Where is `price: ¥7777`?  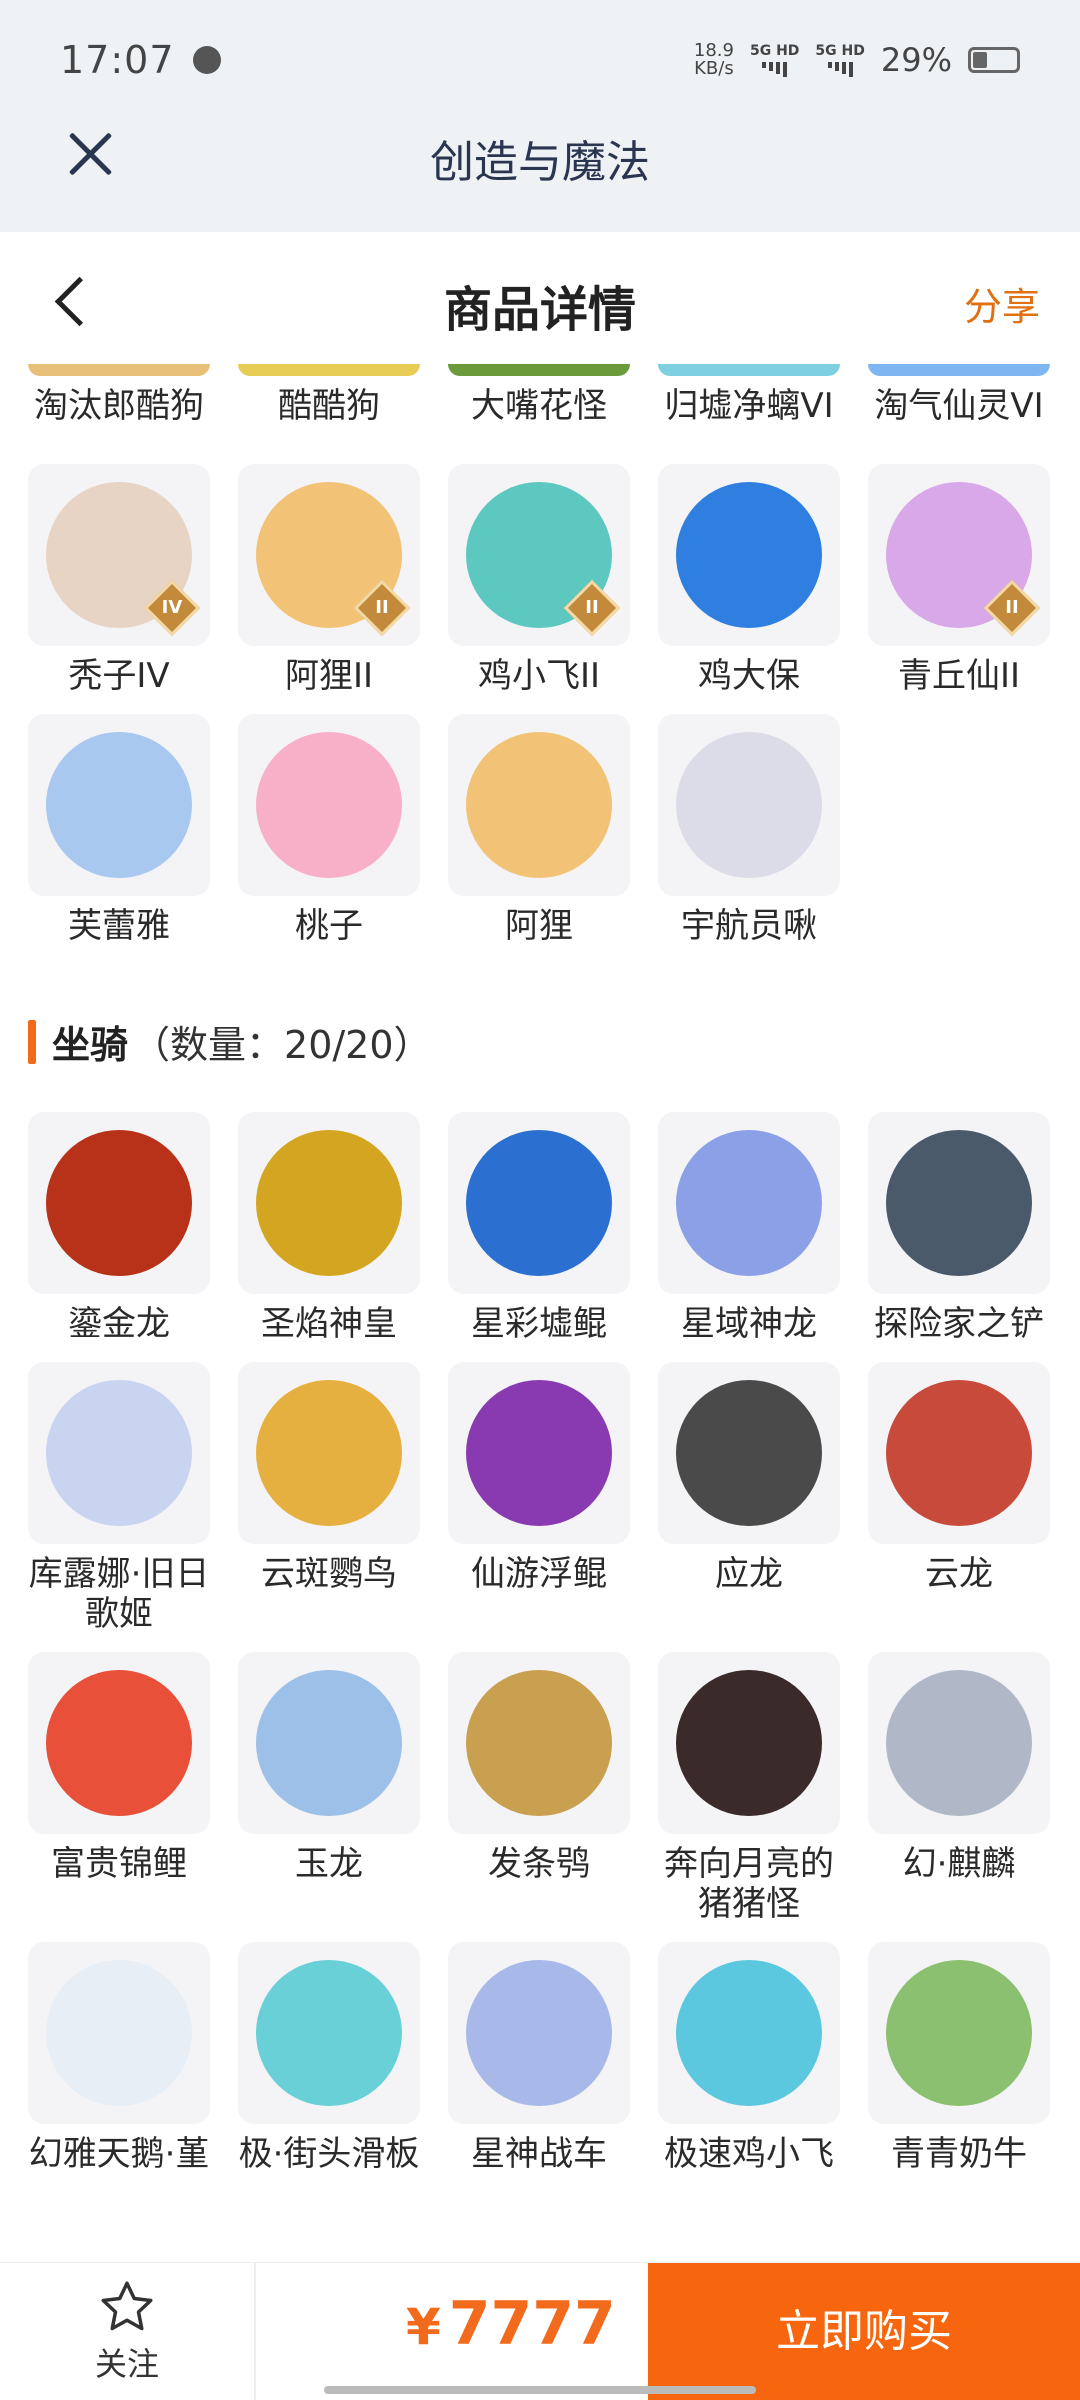
price: ¥7777 is located at coordinates (511, 2324).